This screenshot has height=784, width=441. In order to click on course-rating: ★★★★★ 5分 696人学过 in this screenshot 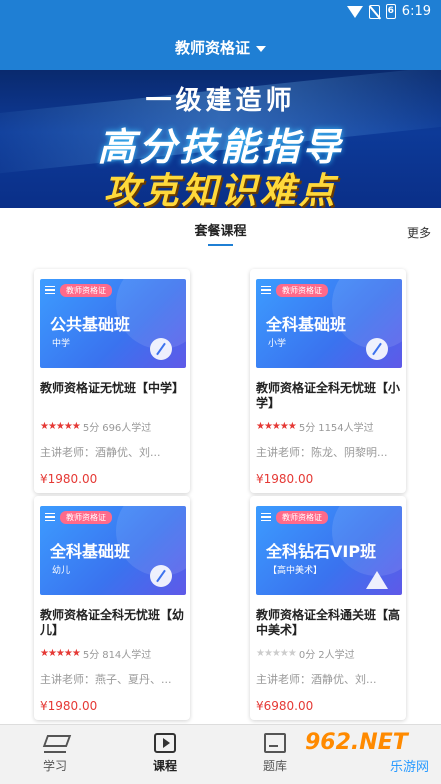, I will do `click(95, 426)`.